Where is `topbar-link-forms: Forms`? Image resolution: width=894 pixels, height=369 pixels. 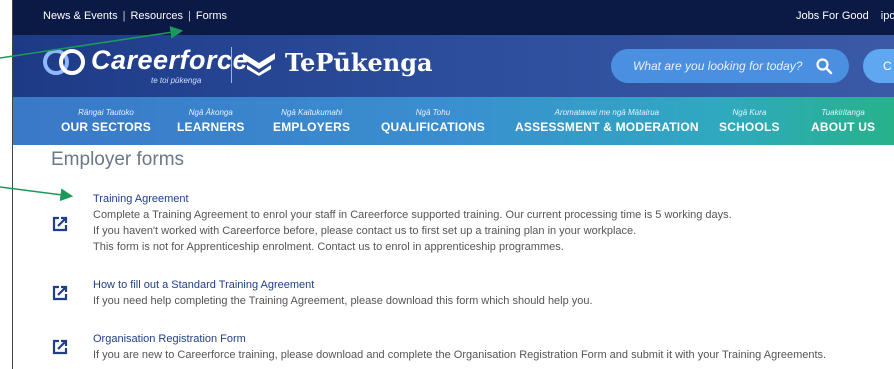
topbar-link-forms: Forms is located at coordinates (211, 16).